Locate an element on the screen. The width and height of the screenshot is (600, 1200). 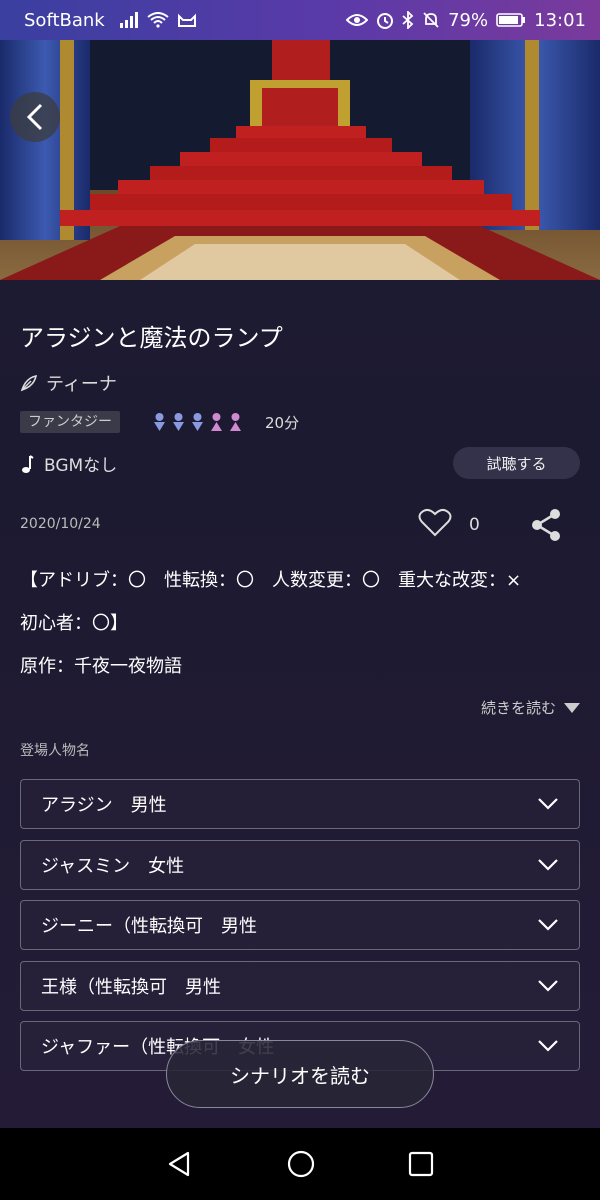
publish-date: 2020/10/24 is located at coordinates (60, 524).